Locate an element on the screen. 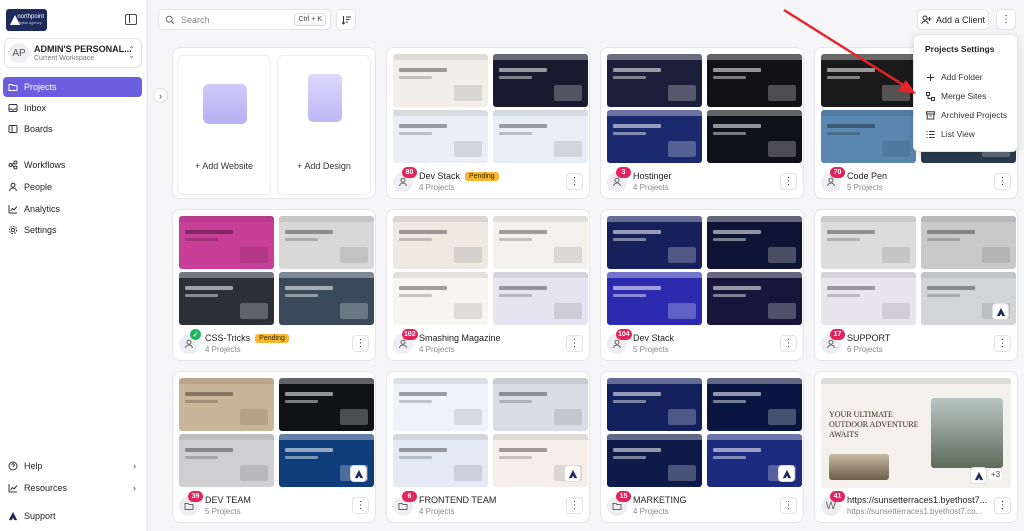 This screenshot has width=1024, height=531. sidebar-collapse-icon is located at coordinates (131, 19).